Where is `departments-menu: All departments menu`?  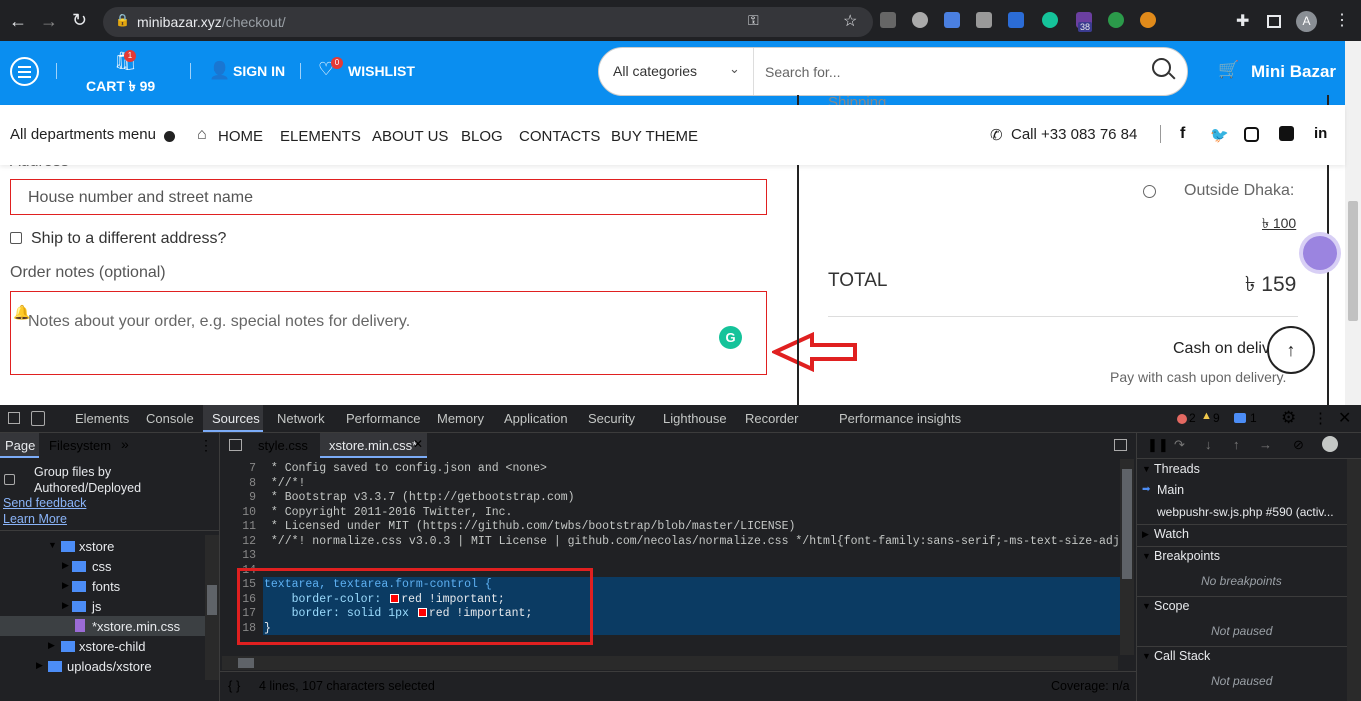 departments-menu: All departments menu is located at coordinates (83, 134).